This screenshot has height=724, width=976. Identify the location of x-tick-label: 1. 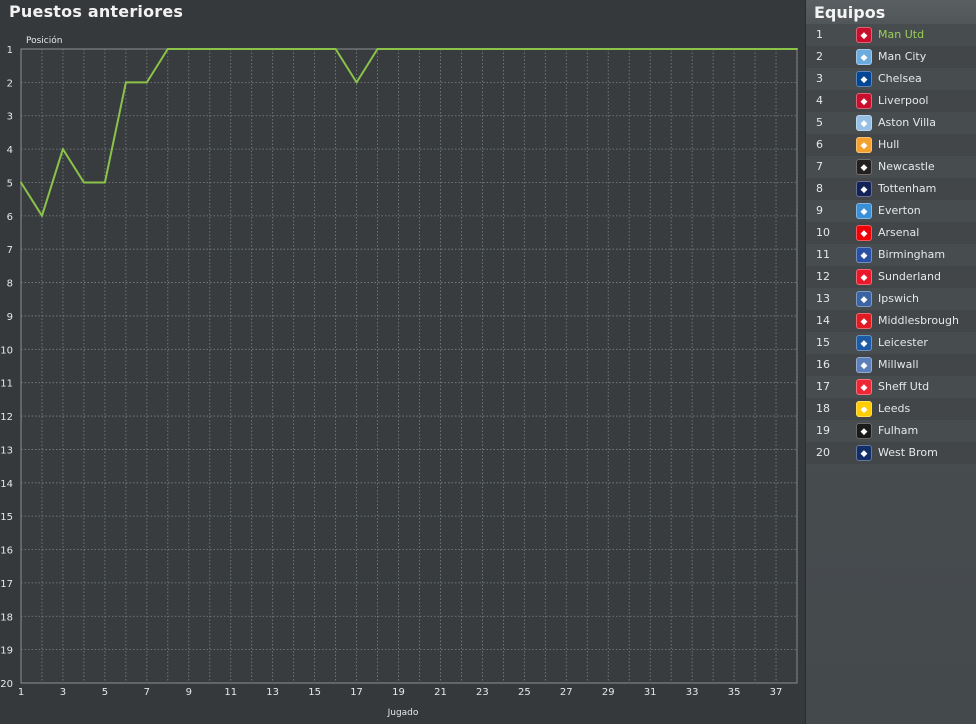
(21, 692).